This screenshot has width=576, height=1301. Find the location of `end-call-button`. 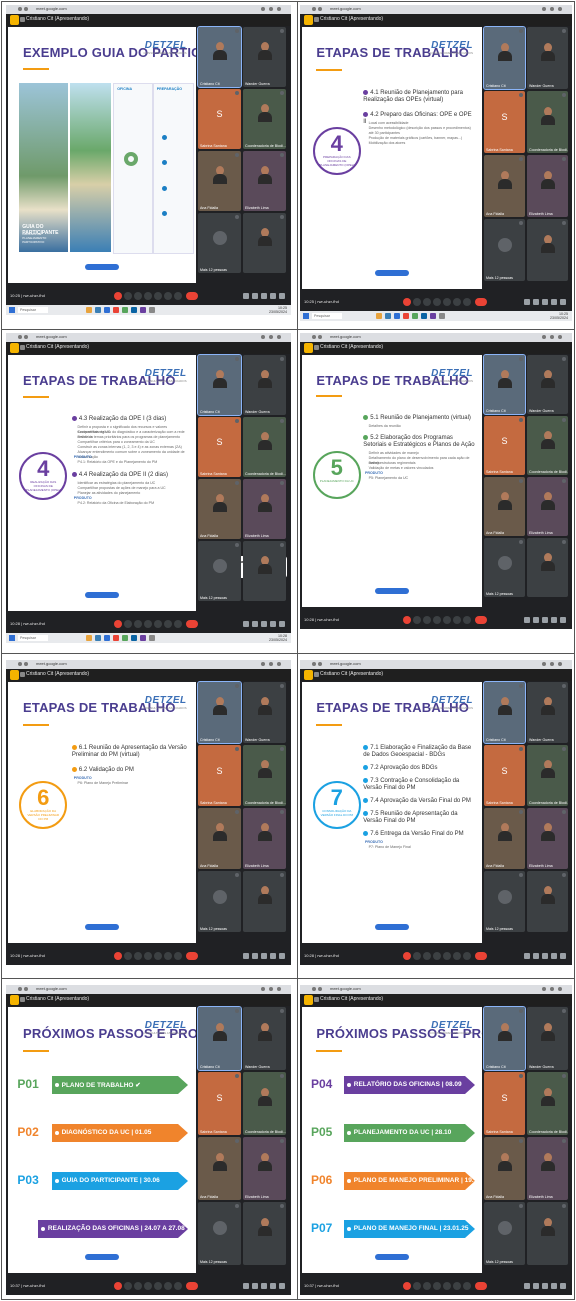

end-call-button is located at coordinates (192, 956).